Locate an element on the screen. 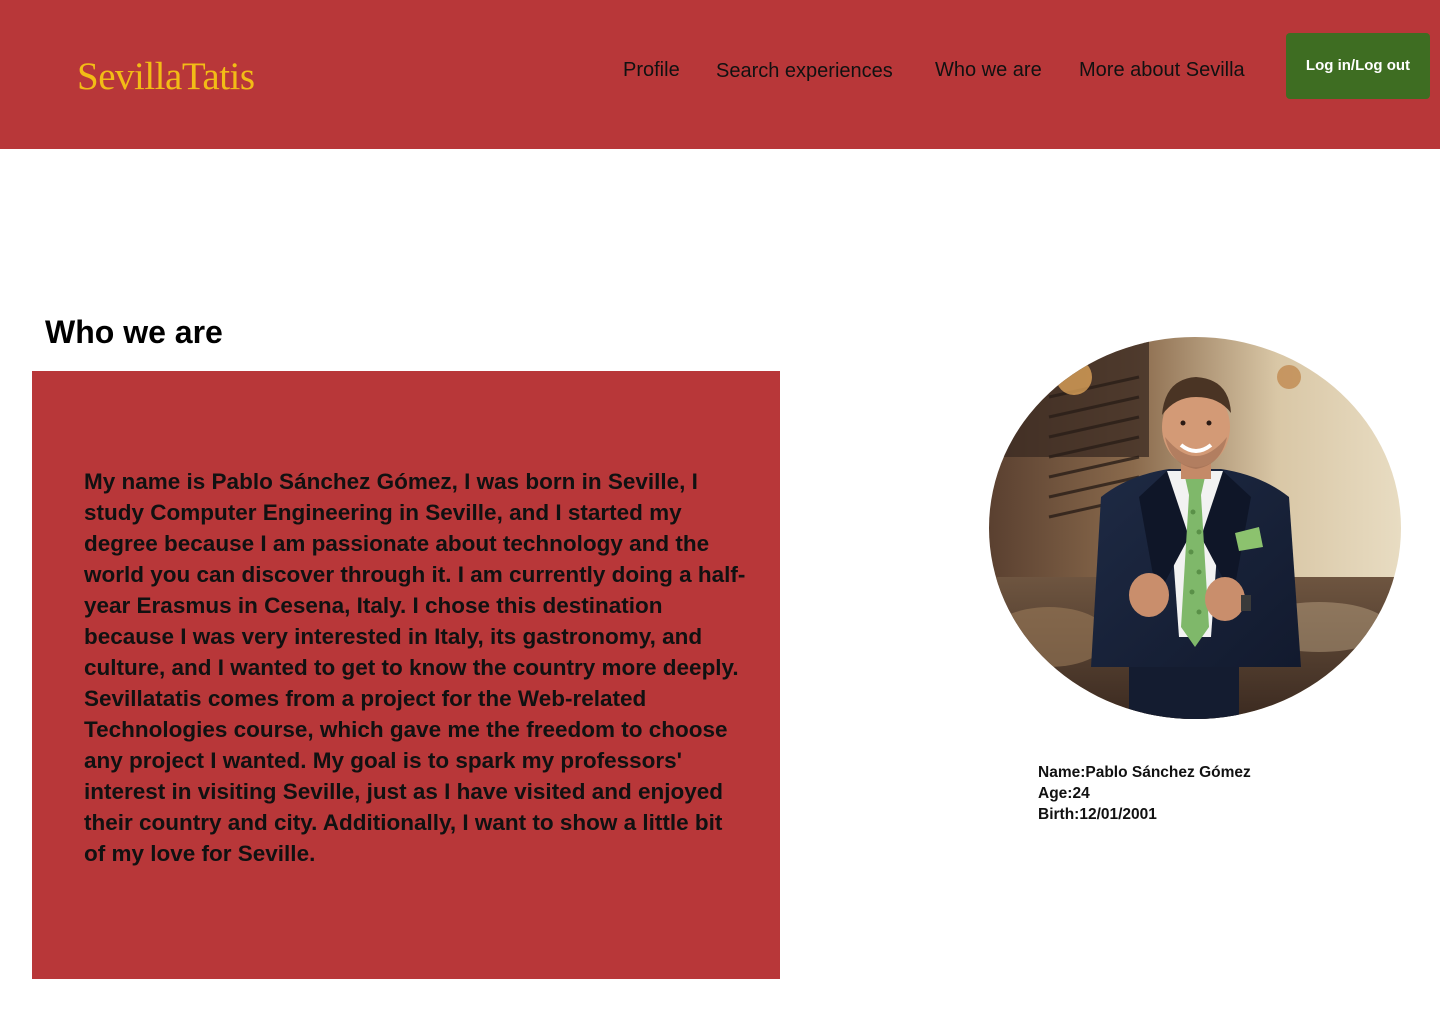 This screenshot has width=1440, height=1024. profile-age: Age:24 is located at coordinates (1064, 793).